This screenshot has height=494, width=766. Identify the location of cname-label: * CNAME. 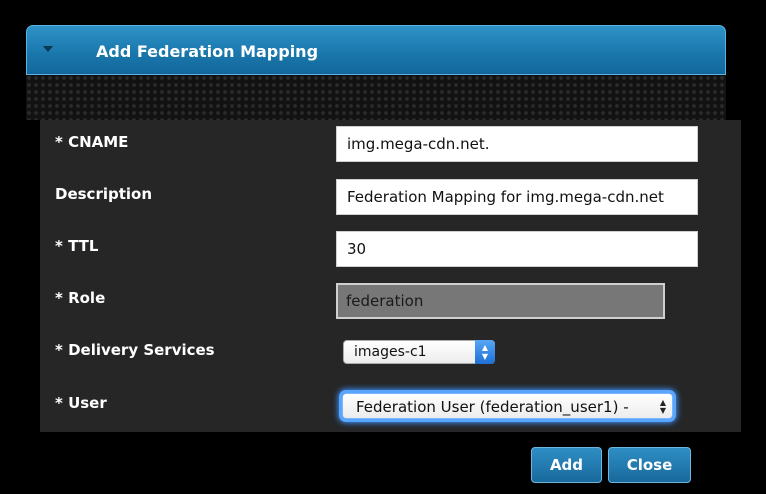
(92, 142).